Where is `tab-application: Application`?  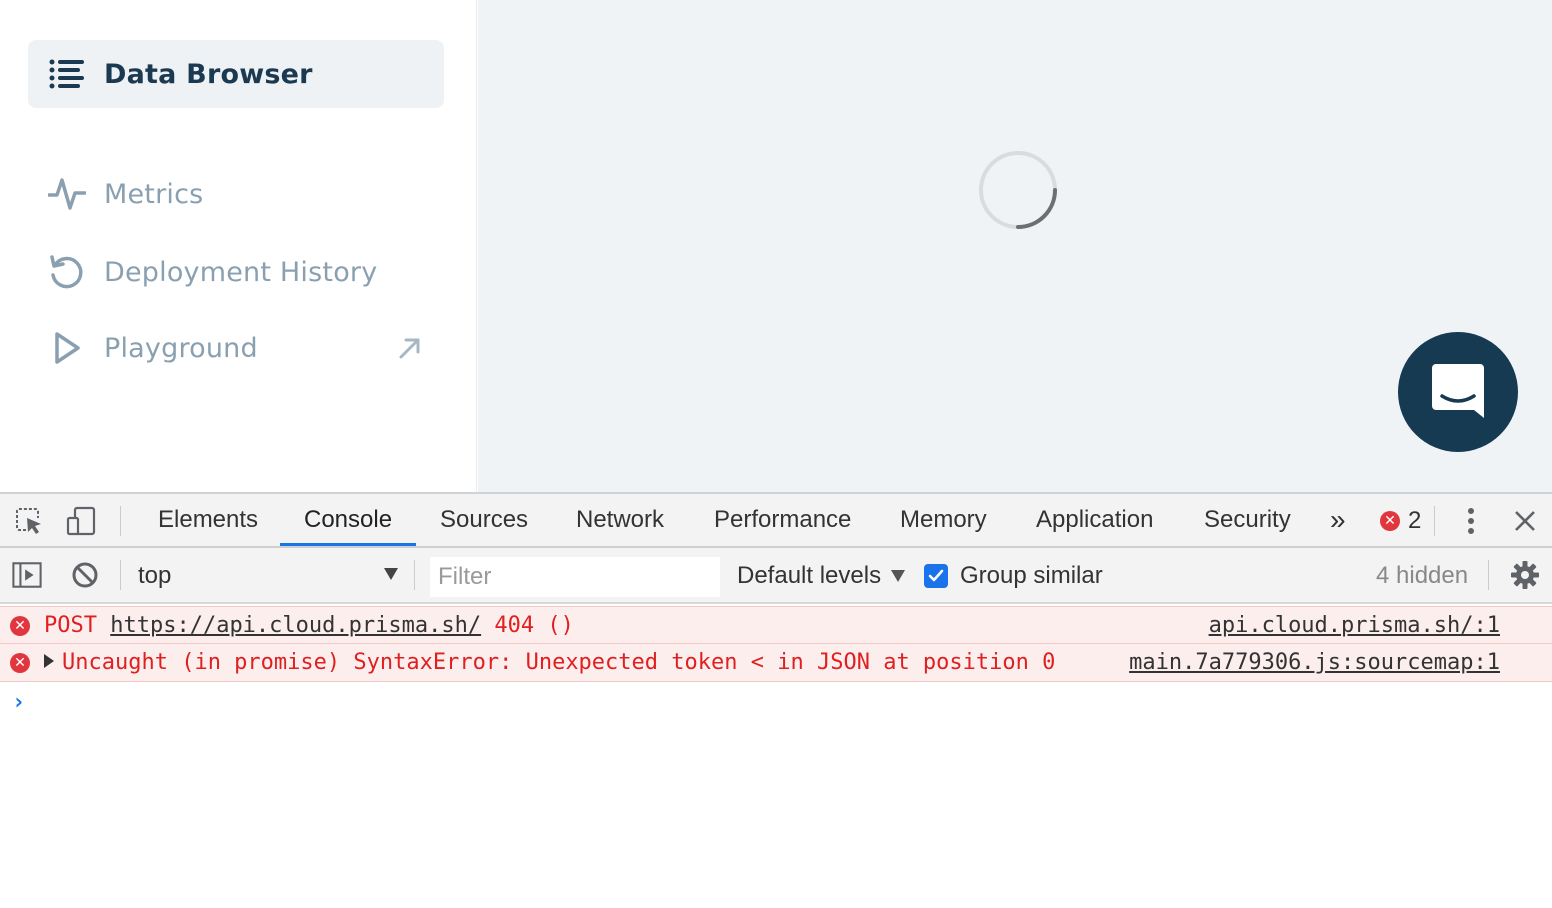 tab-application: Application is located at coordinates (1094, 520).